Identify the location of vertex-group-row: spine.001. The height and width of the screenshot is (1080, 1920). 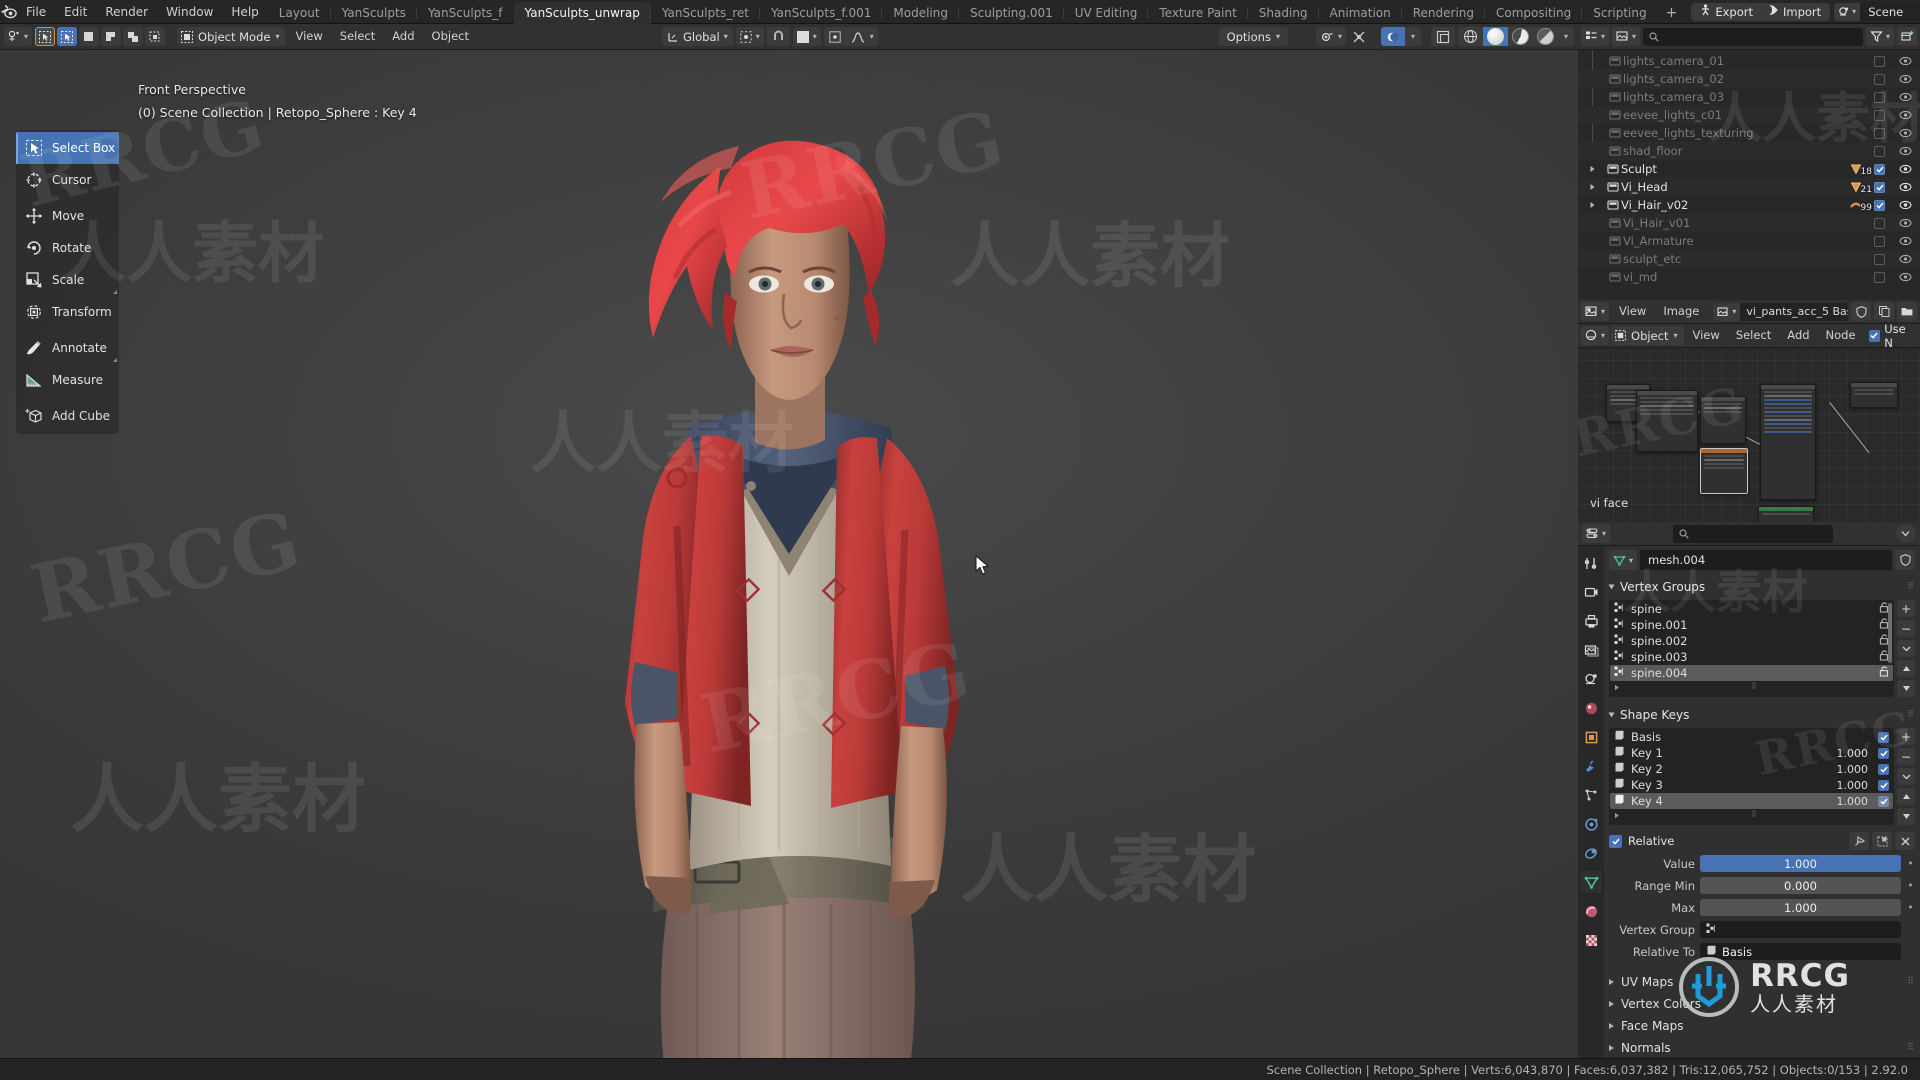
(1751, 625).